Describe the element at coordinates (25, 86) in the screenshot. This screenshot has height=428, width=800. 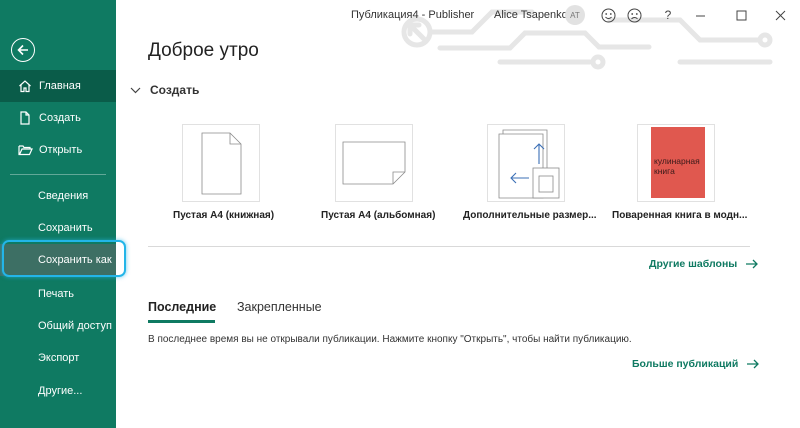
I see `home-icon` at that location.